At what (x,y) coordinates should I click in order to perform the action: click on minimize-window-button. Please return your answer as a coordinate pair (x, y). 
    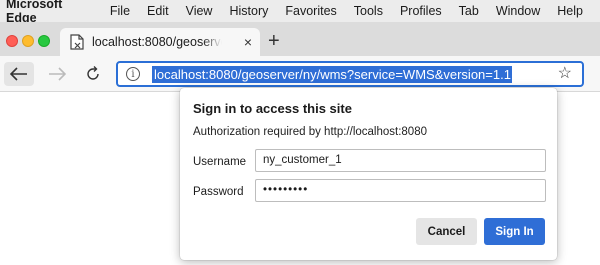
    Looking at the image, I should click on (28, 41).